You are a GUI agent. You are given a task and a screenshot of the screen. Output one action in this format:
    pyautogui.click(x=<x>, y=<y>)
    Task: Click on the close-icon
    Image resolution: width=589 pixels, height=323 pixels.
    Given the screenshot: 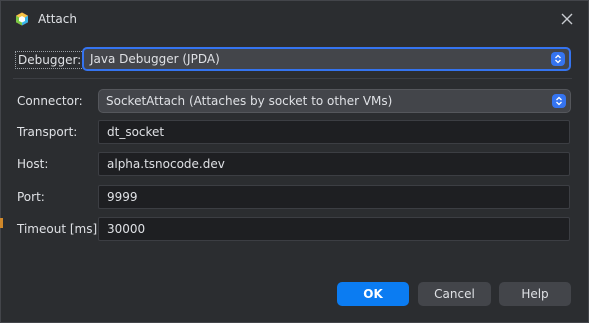 What is the action you would take?
    pyautogui.click(x=567, y=19)
    